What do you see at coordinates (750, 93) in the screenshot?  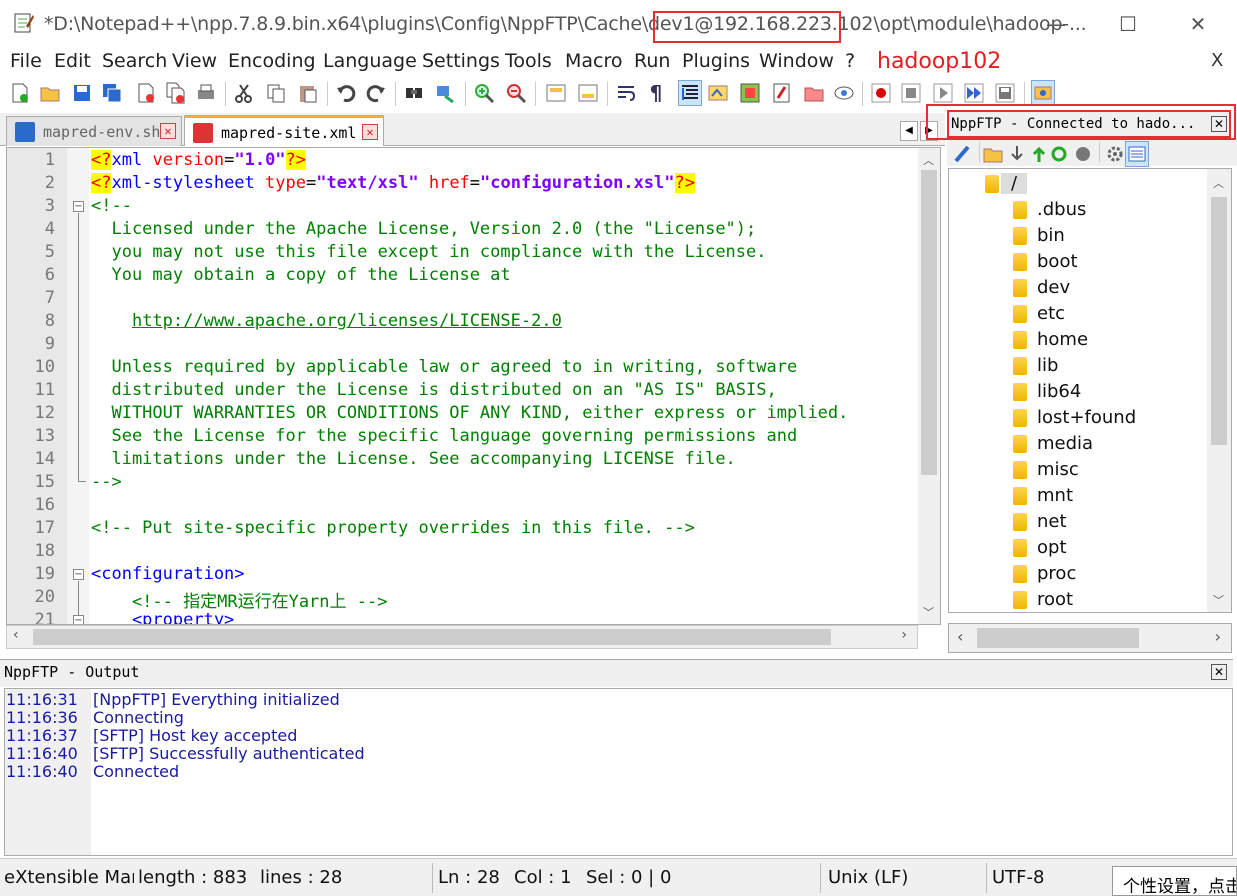 I see `doc-map-icon` at bounding box center [750, 93].